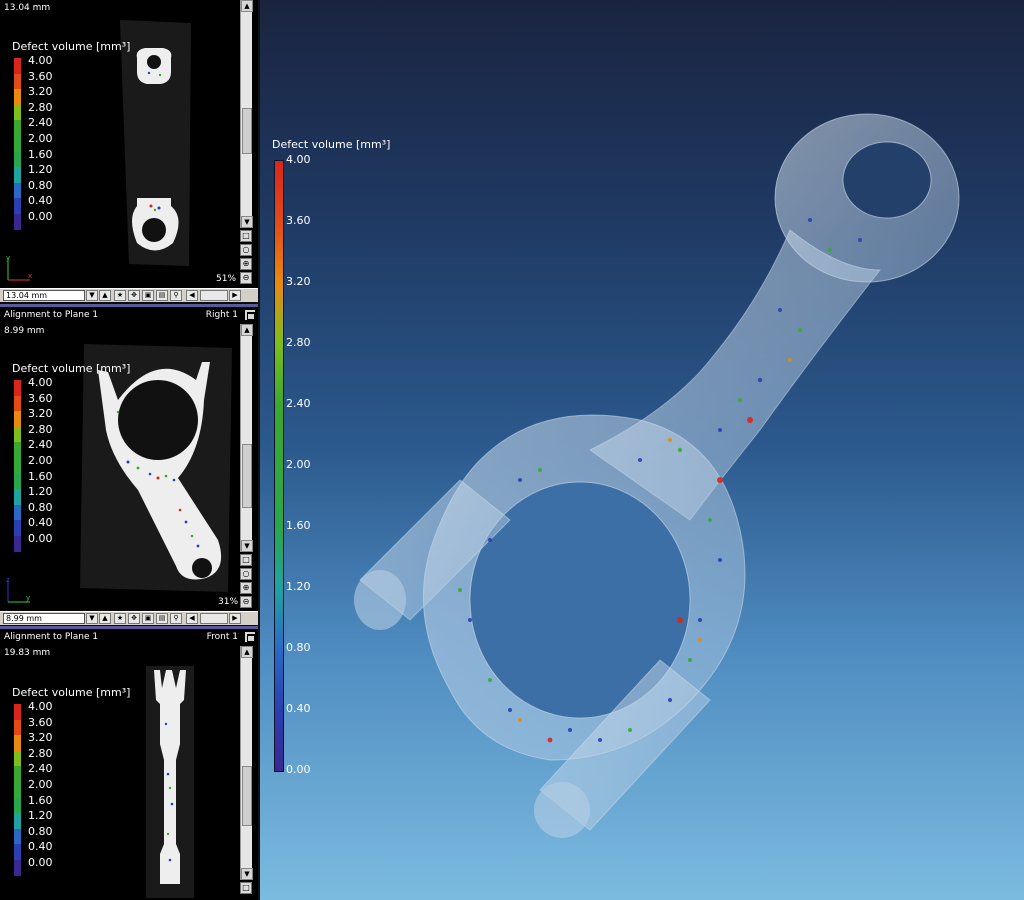 The height and width of the screenshot is (900, 1024). I want to click on colorbar-tick-label: 2.00, so click(298, 464).